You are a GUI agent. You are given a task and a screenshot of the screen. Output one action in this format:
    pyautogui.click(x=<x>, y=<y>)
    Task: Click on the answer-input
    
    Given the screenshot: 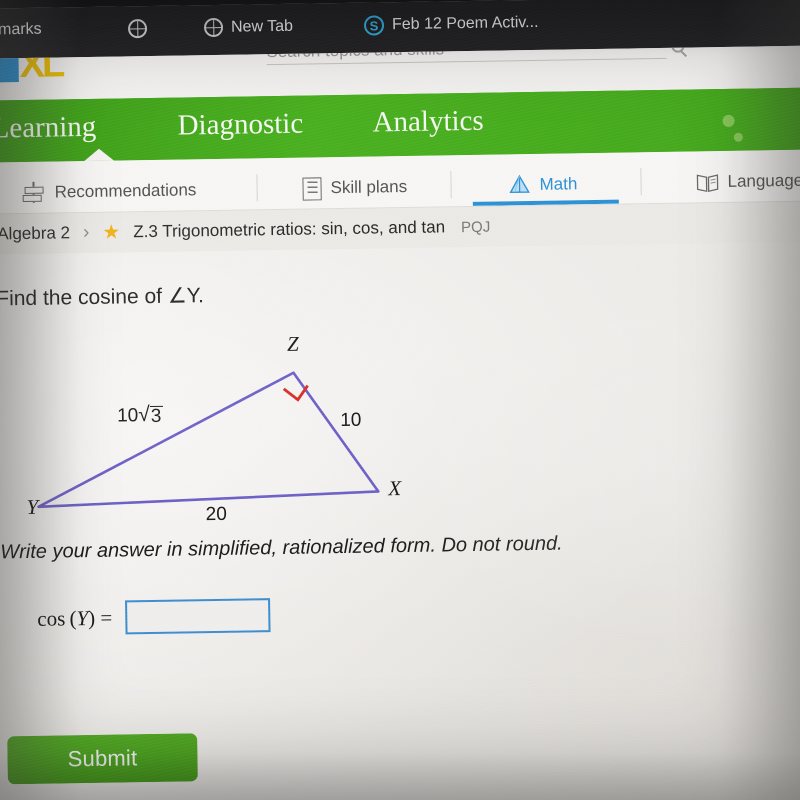 What is the action you would take?
    pyautogui.click(x=198, y=616)
    